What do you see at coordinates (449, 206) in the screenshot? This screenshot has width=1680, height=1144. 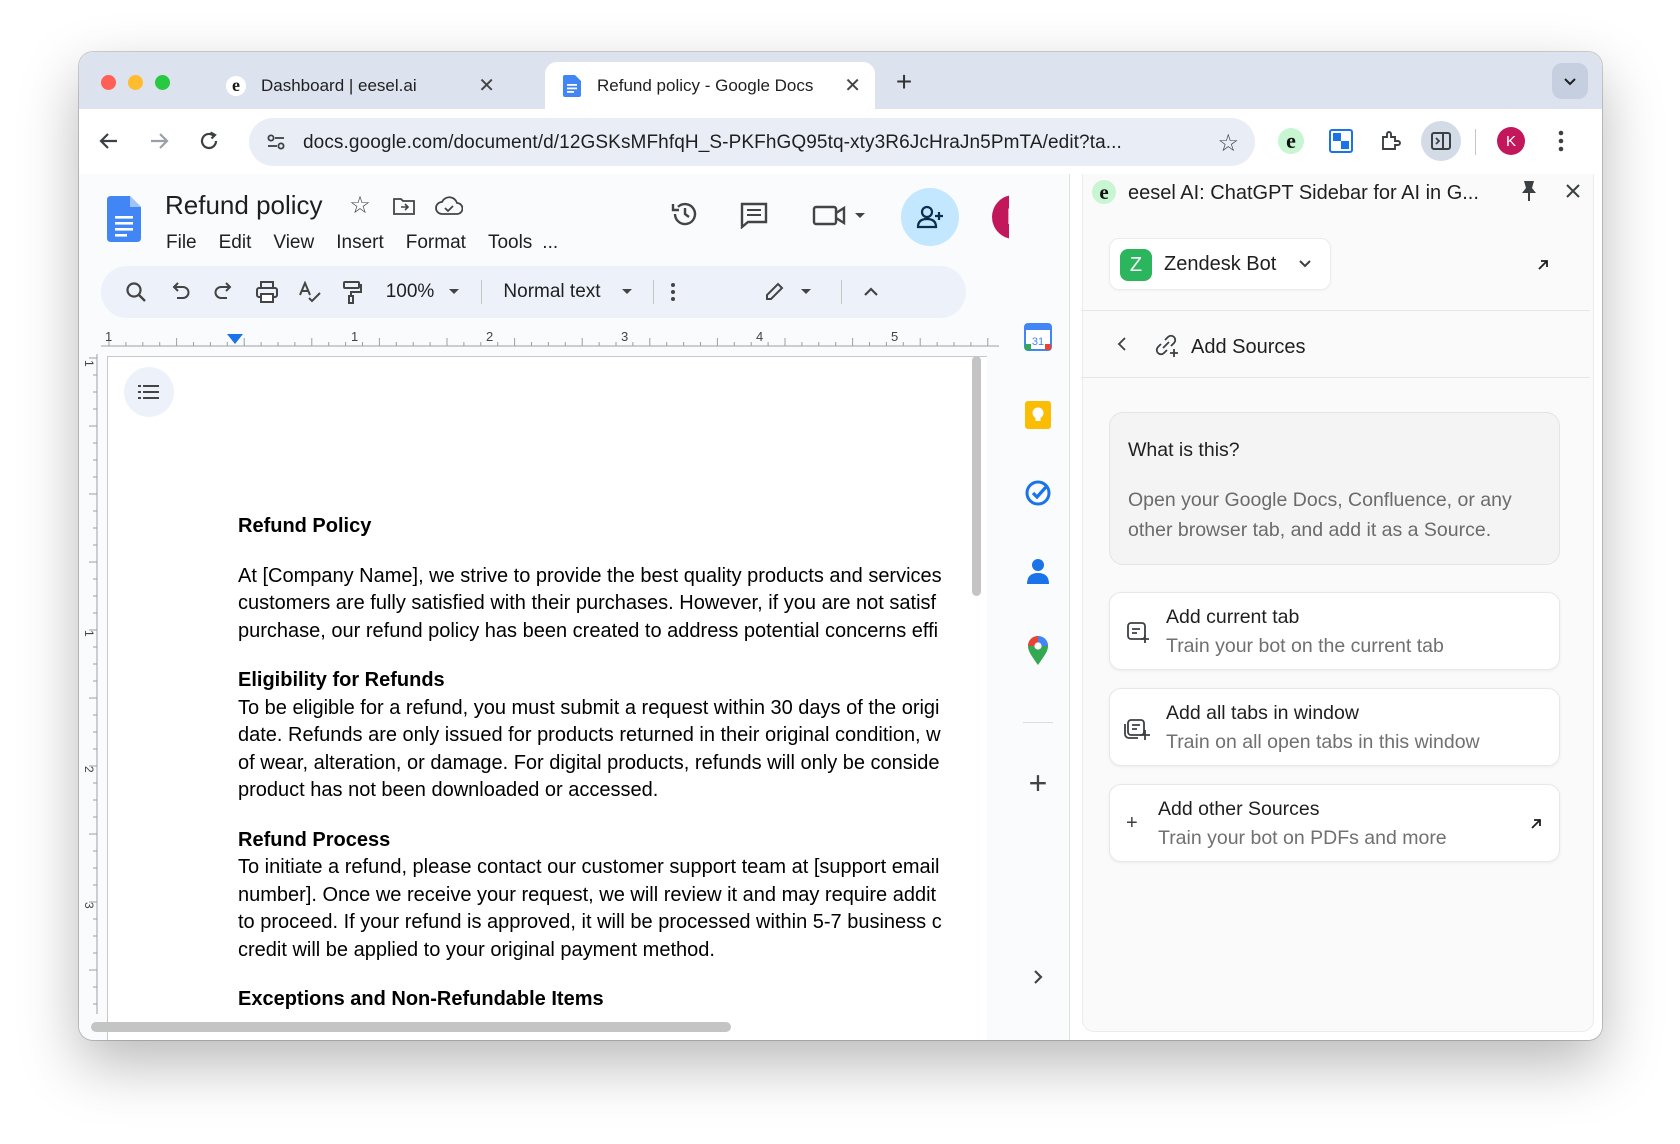 I see `cloud-saved-icon` at bounding box center [449, 206].